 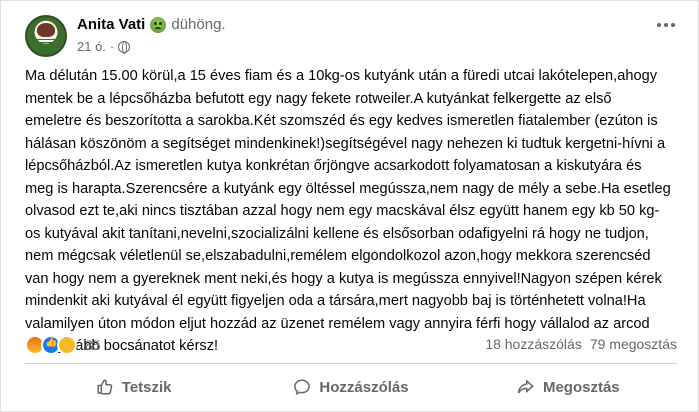 I want to click on share-count: 79 megosztás, so click(x=633, y=344).